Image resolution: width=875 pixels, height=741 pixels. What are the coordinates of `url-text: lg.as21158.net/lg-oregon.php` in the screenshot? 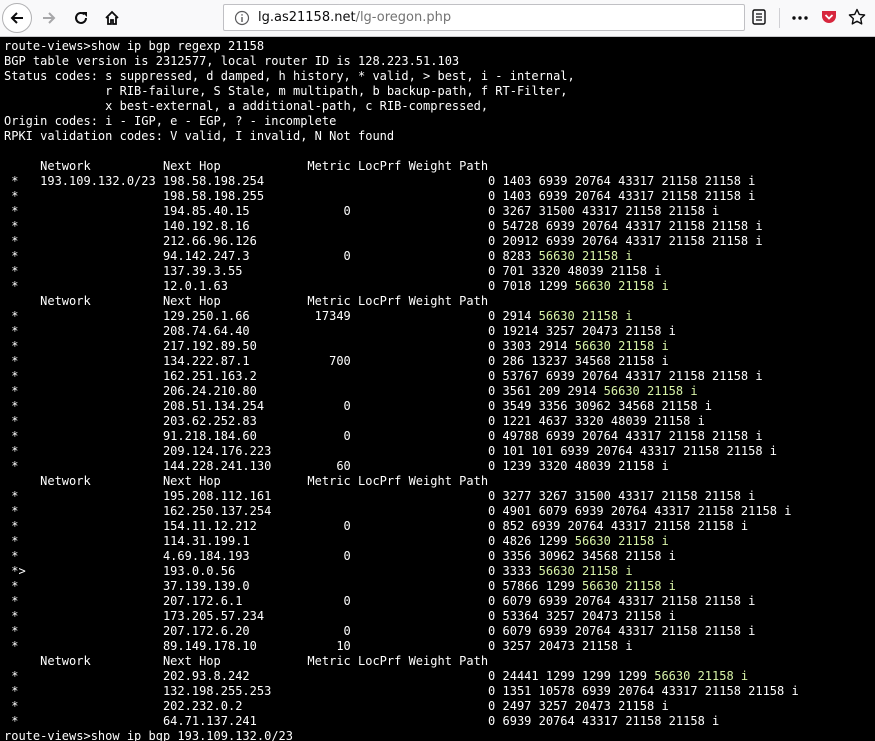 It's located at (354, 17).